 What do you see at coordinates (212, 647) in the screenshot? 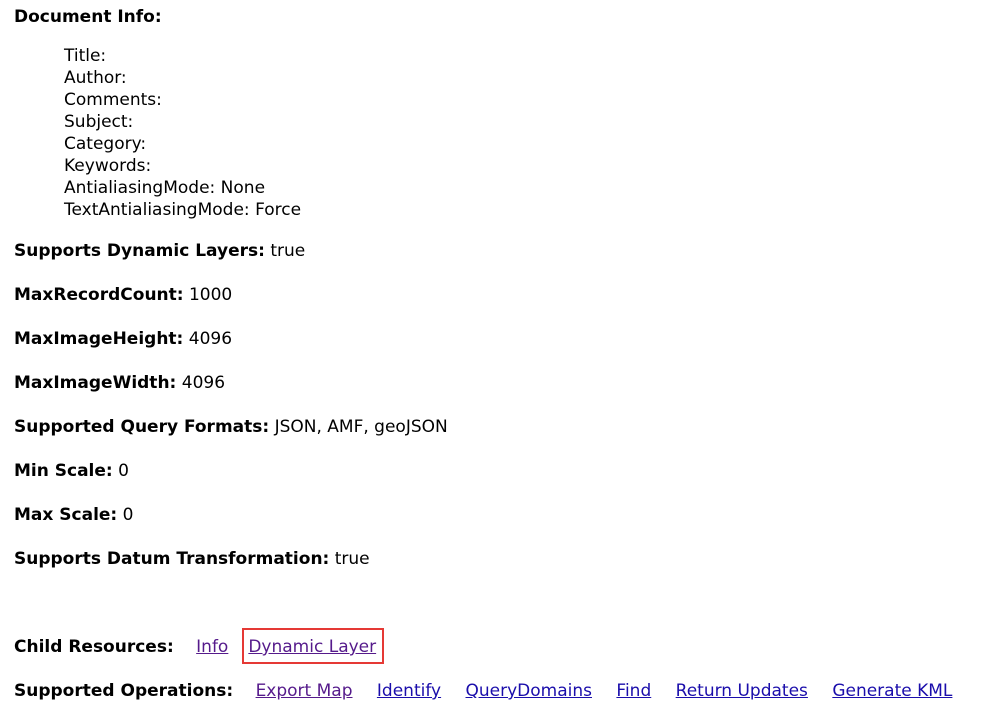
I see `info-link: Info` at bounding box center [212, 647].